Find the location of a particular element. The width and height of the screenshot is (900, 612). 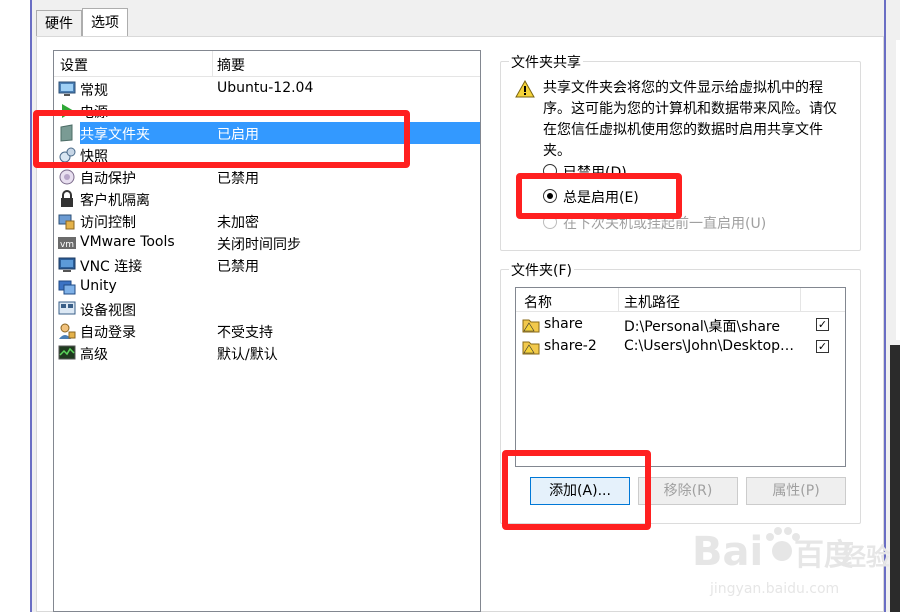

warning-icon is located at coordinates (525, 89).